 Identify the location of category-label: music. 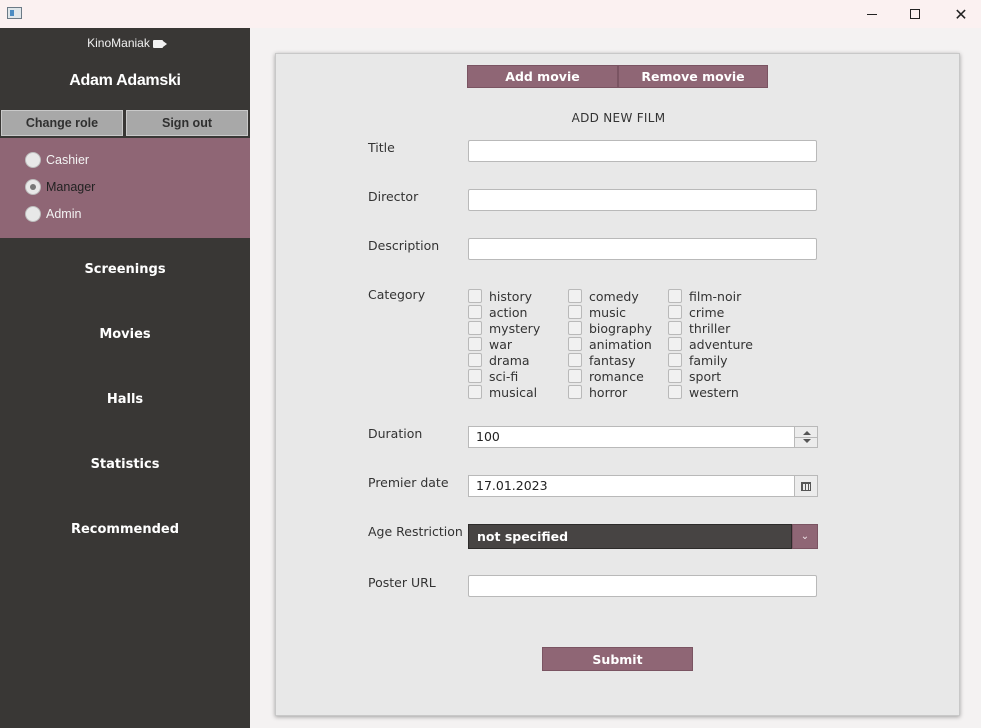
(607, 312).